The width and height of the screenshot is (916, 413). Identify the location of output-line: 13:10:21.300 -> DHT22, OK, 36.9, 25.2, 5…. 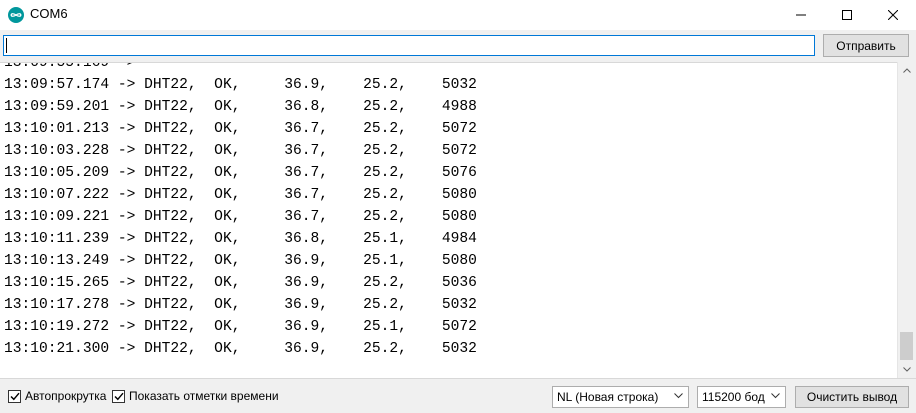
(240, 349).